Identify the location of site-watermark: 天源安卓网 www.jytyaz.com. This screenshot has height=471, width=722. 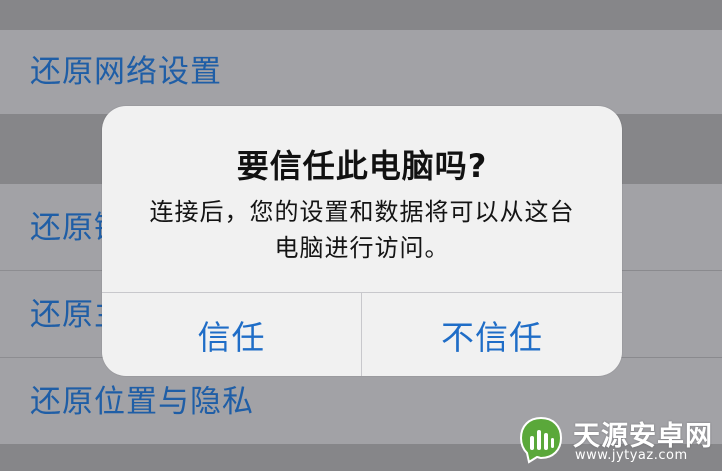
(617, 440).